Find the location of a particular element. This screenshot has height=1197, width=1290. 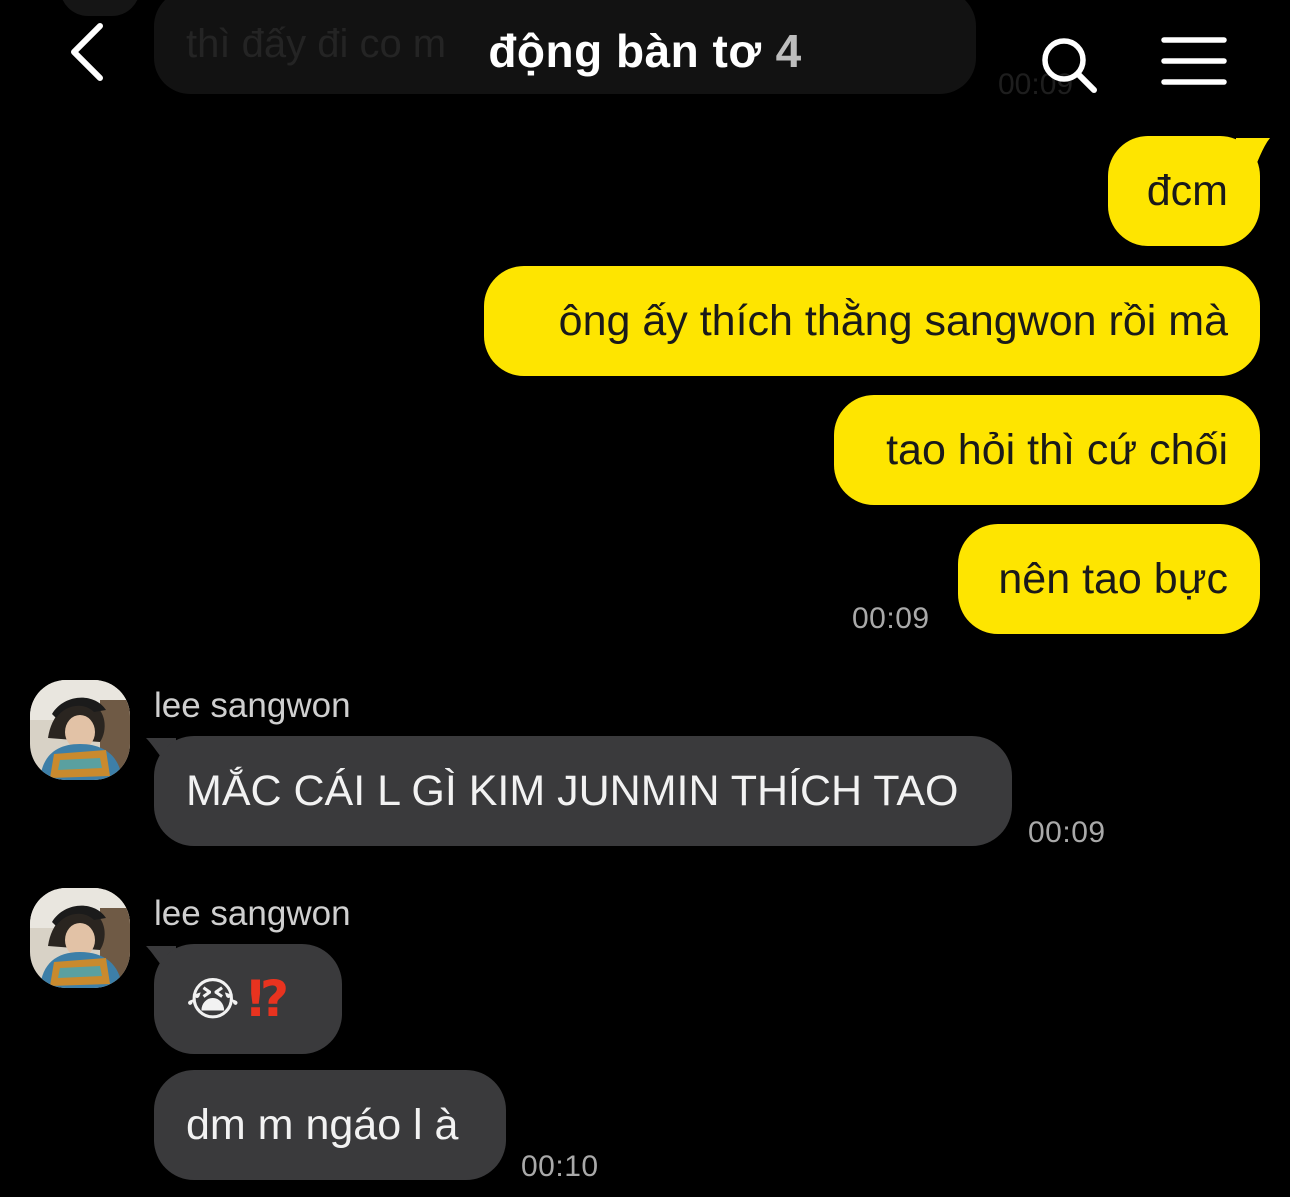

outgoing-message: nên tao bực is located at coordinates (1109, 579).